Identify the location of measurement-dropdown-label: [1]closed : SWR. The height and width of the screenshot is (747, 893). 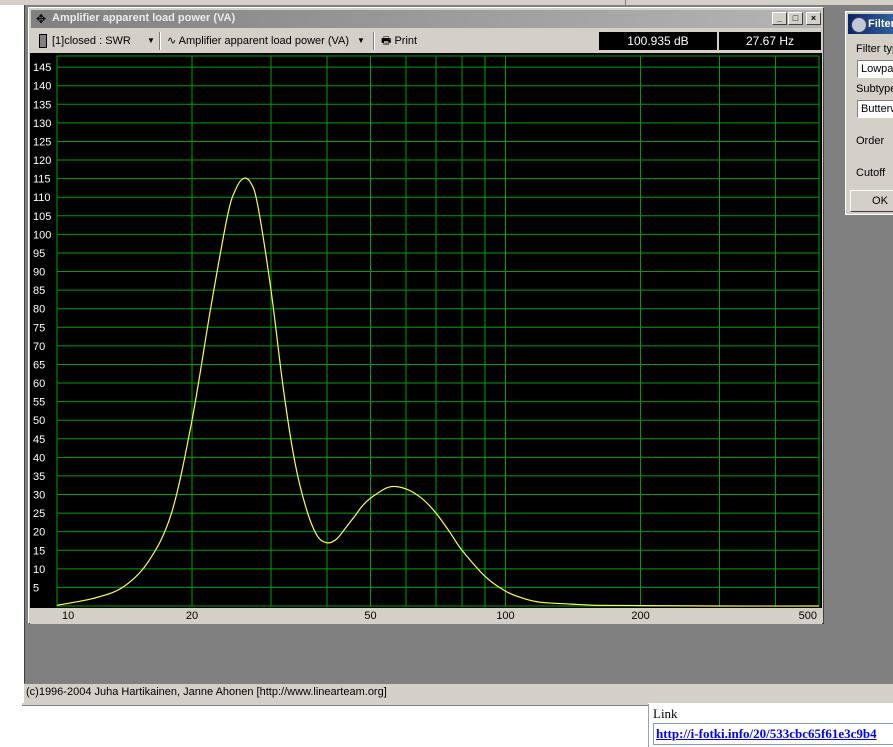
(91, 41).